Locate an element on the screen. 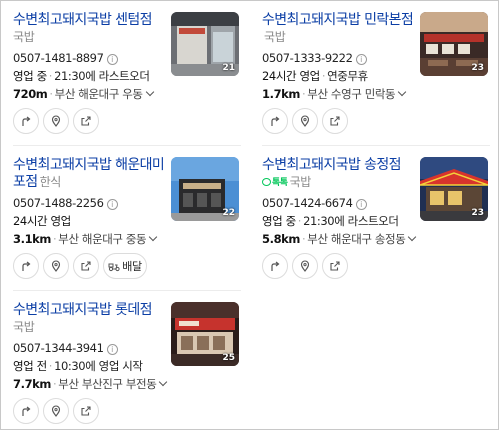  phone-line: 0507-1344-3941 i is located at coordinates (65, 348).